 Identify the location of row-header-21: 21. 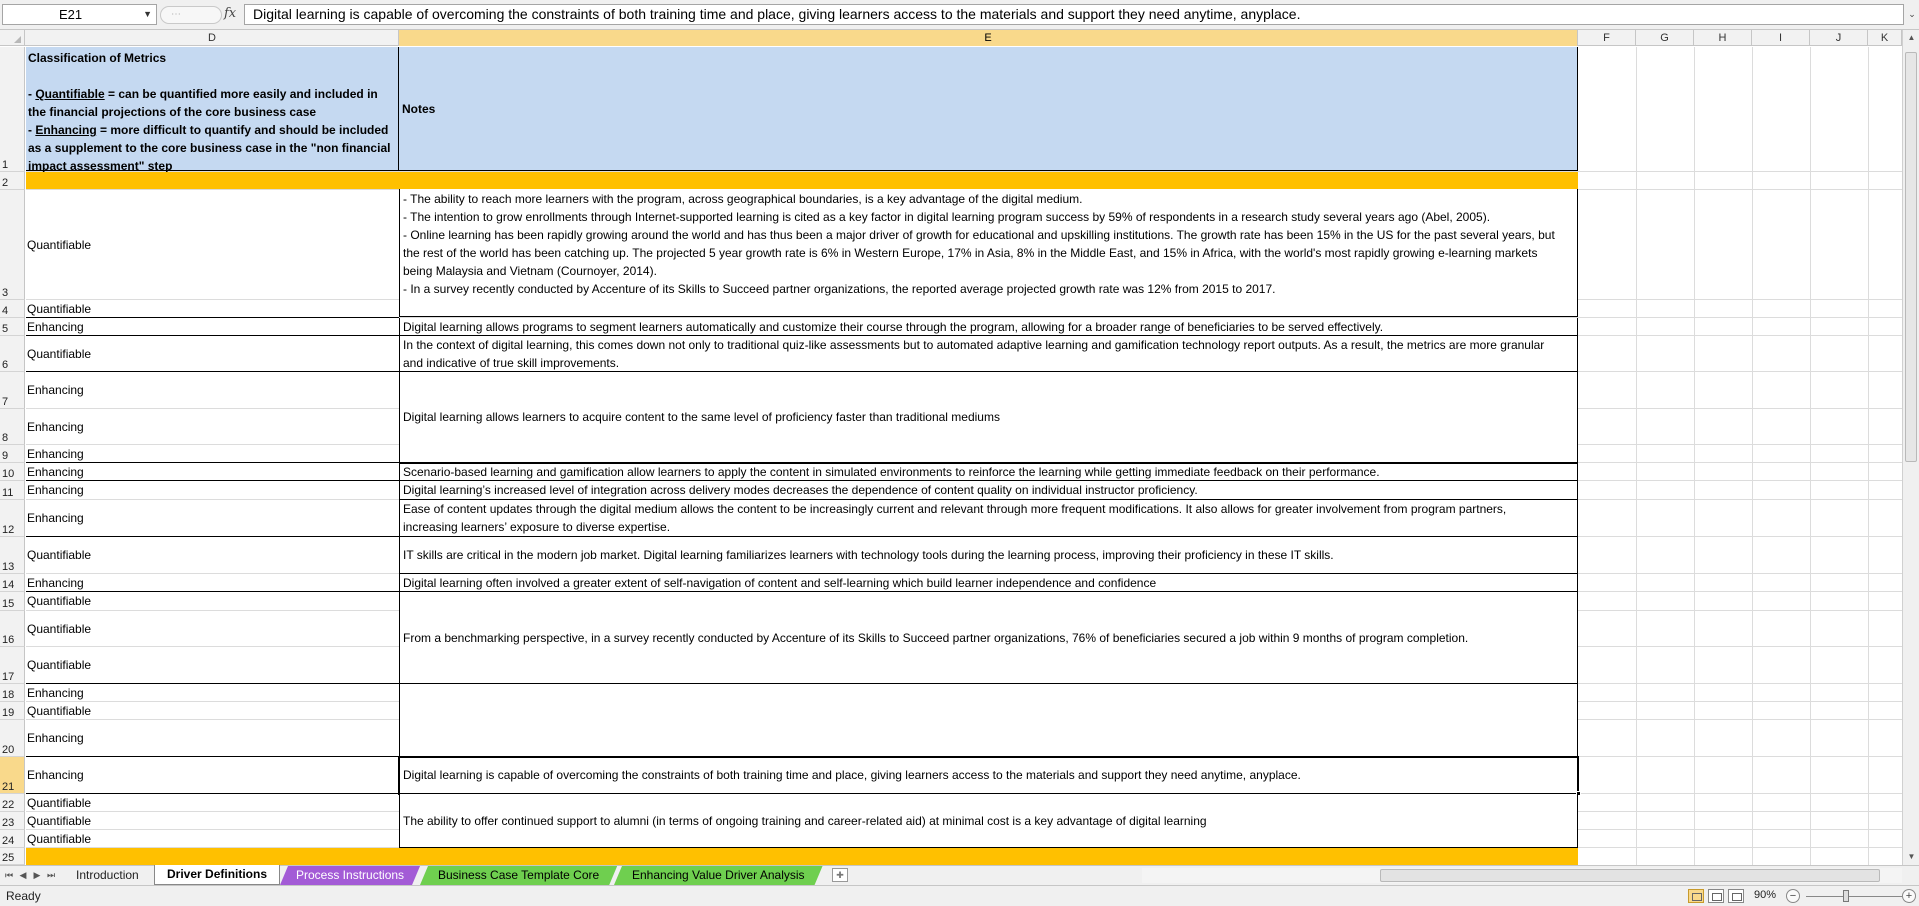
(12, 775).